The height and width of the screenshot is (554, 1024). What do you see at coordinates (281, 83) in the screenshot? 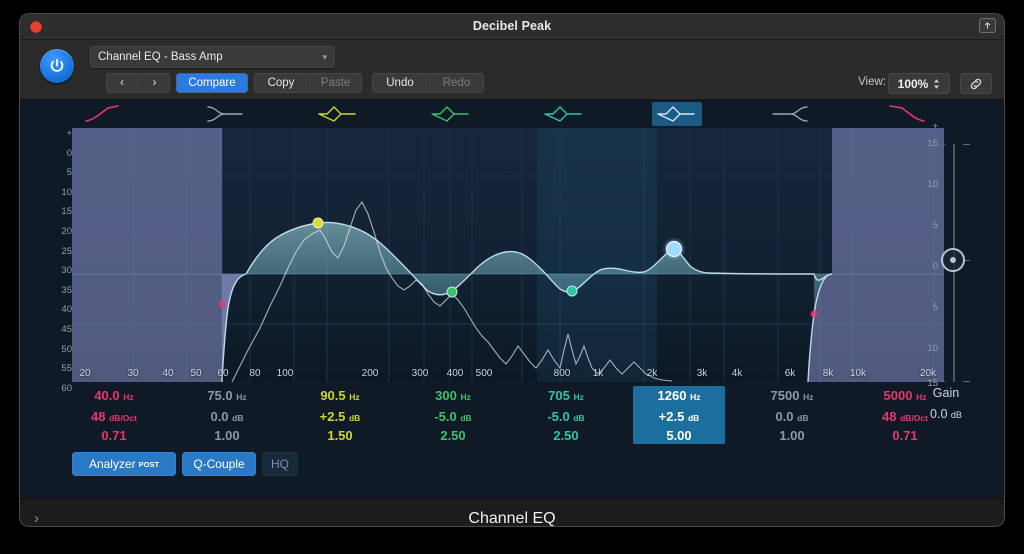
I see `copy-button: Copy` at bounding box center [281, 83].